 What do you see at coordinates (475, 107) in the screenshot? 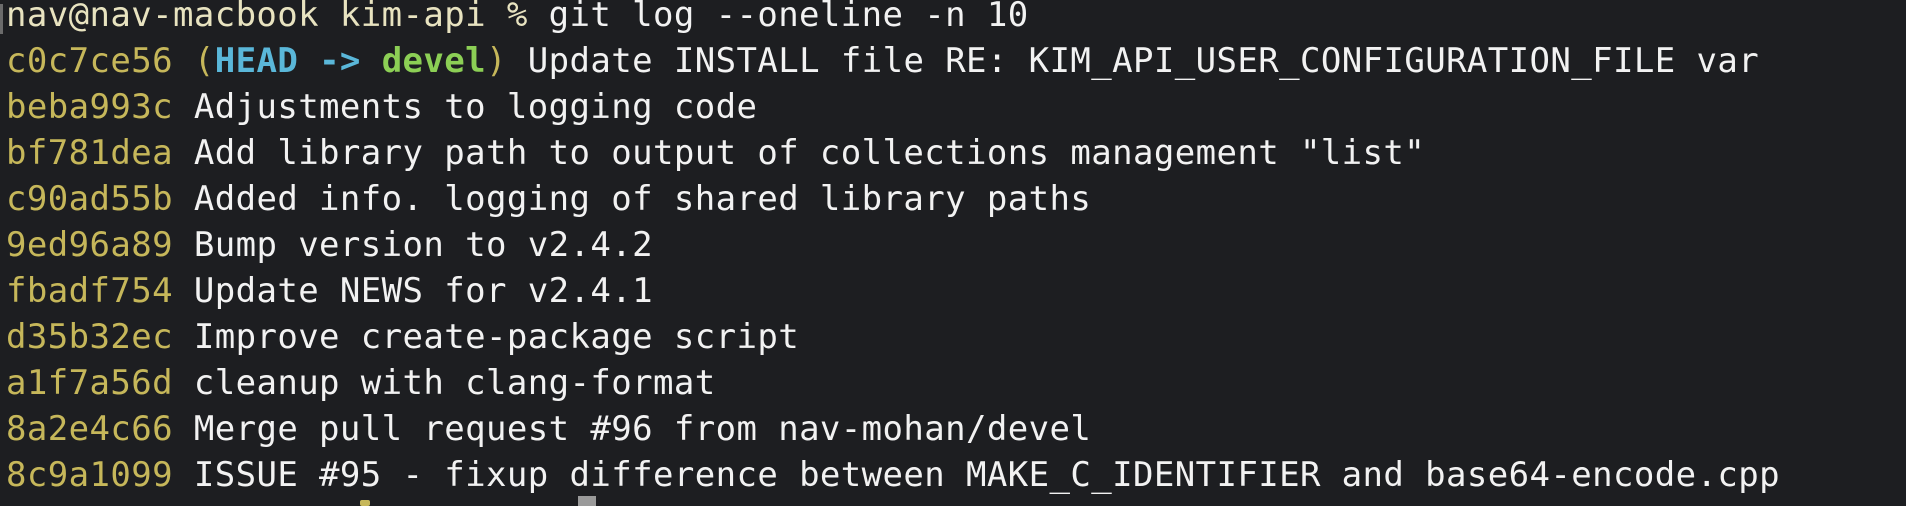
I see `commit-message: Adjustments to logging code` at bounding box center [475, 107].